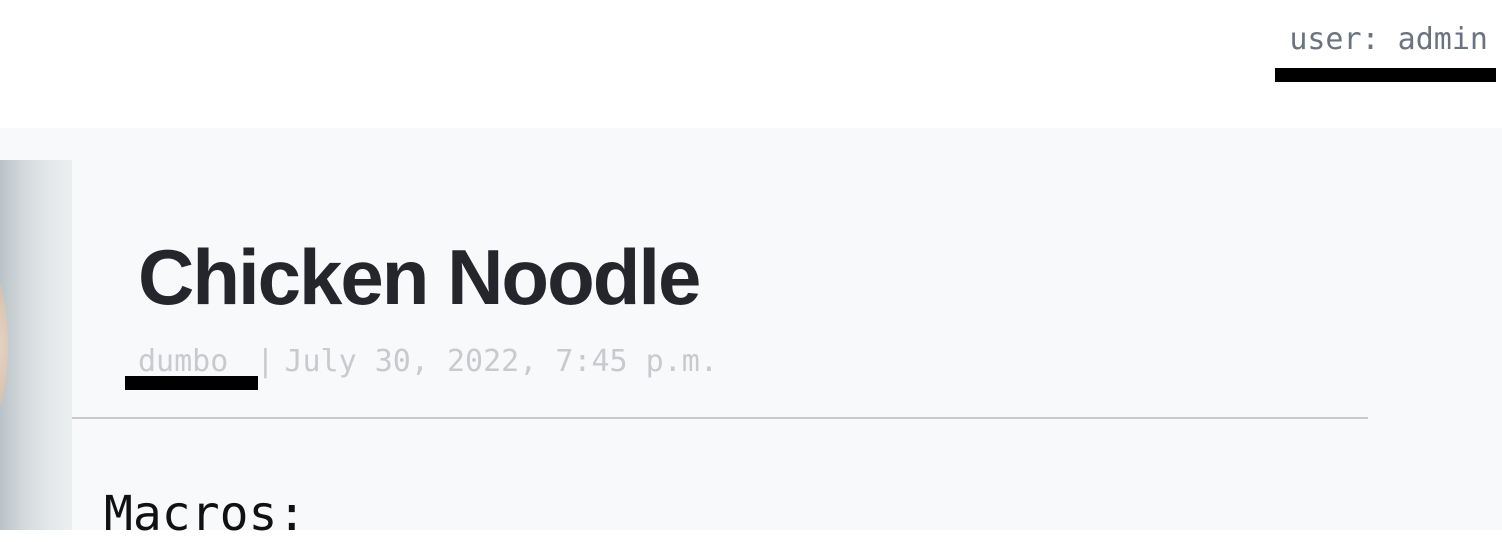 The width and height of the screenshot is (1502, 542). What do you see at coordinates (501, 361) in the screenshot?
I see `post-date: July 30, 2022, 7:45 p.m.` at bounding box center [501, 361].